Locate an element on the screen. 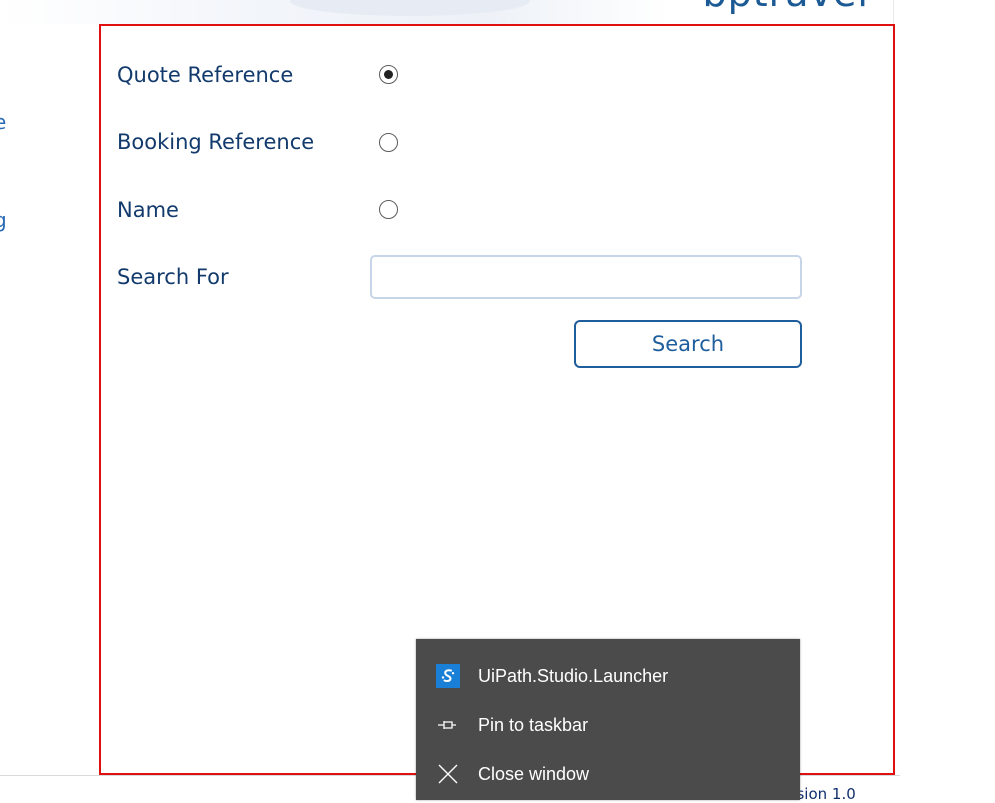  jumplist-app-item: UiPath.Studio.Launcher is located at coordinates (608, 676).